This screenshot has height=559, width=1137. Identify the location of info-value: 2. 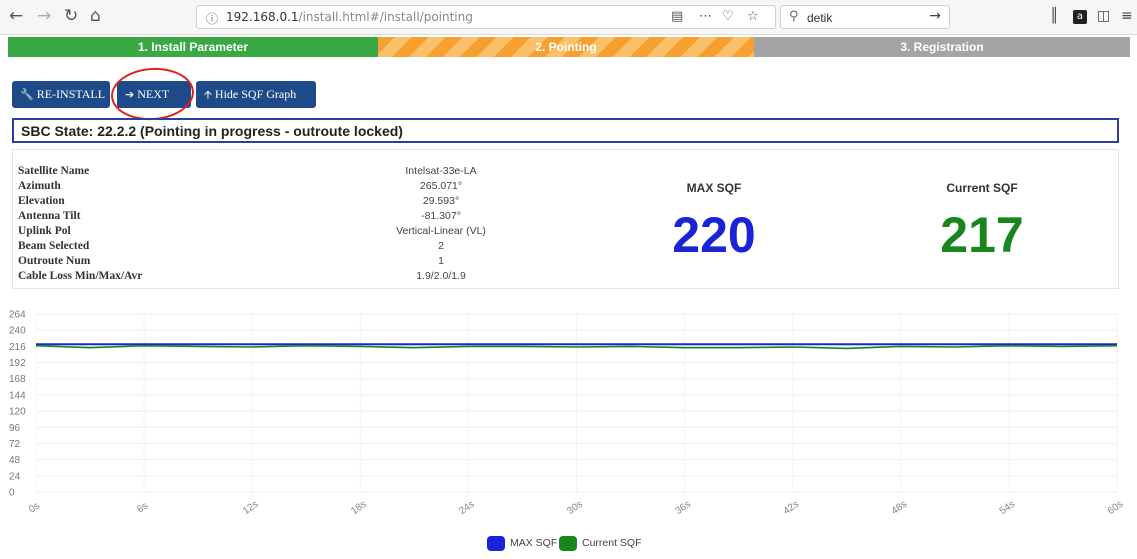
(441, 246).